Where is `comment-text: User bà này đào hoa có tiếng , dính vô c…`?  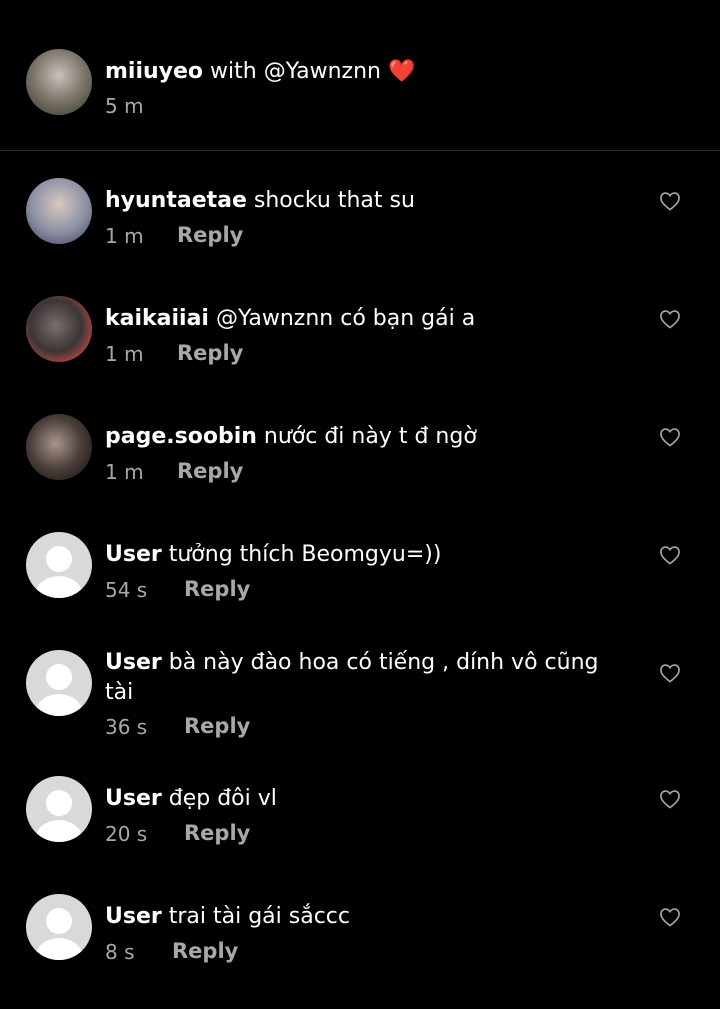
comment-text: User bà này đào hoa có tiếng , dính vô c… is located at coordinates (355, 678).